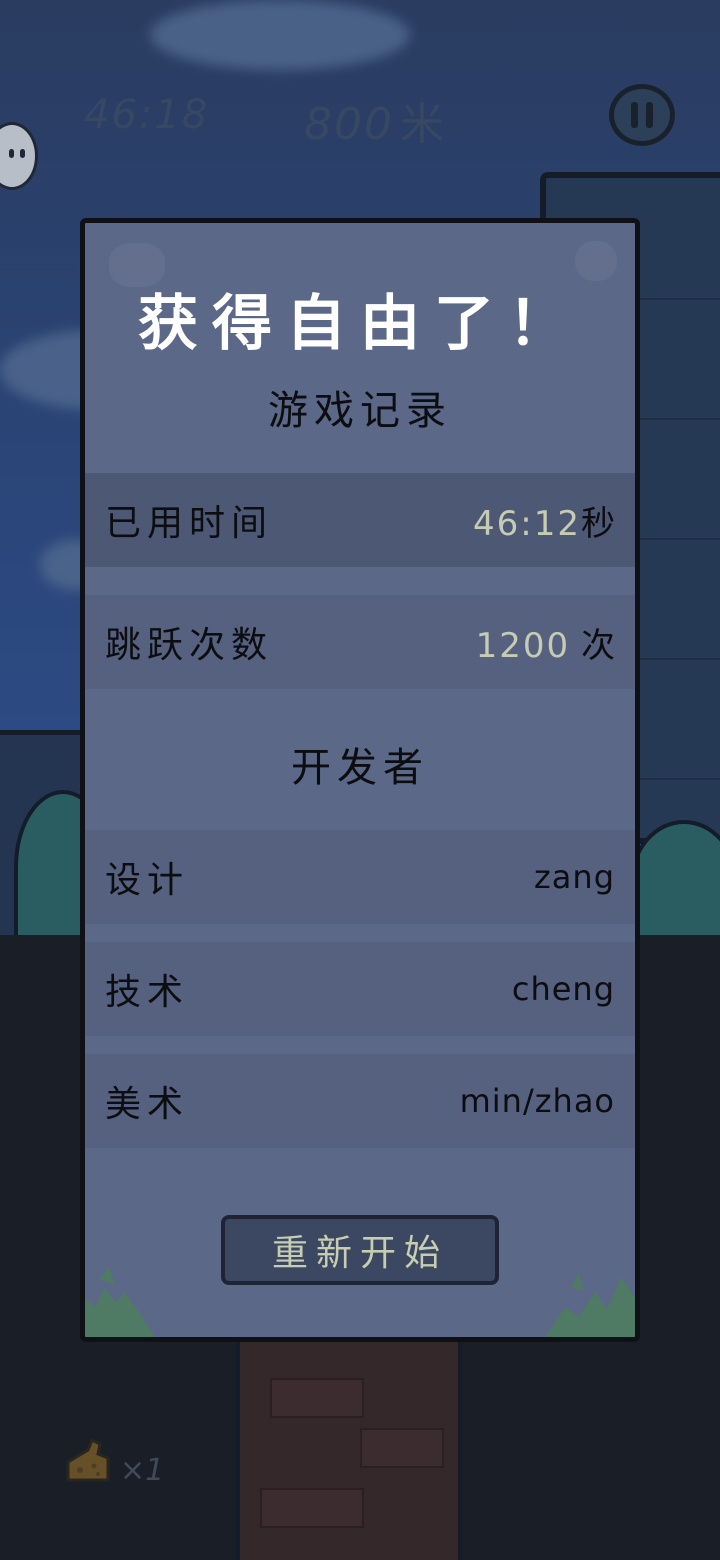 The image size is (720, 1560). What do you see at coordinates (360, 989) in the screenshot?
I see `credit-row-tech: 技术 cheng` at bounding box center [360, 989].